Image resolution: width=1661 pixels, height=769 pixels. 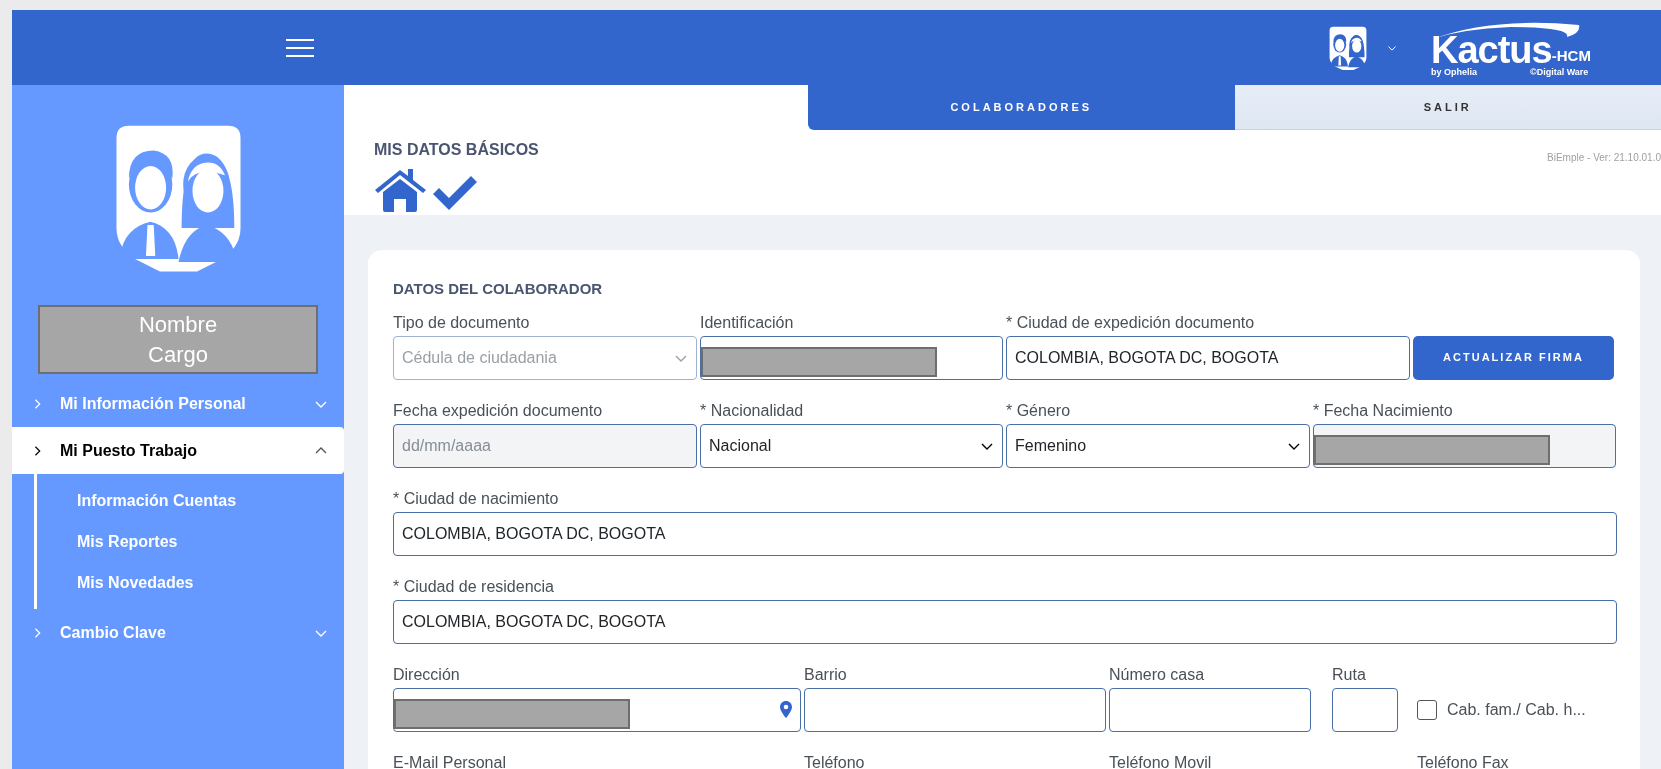 I want to click on select-field: Femenino, so click(x=1158, y=445).